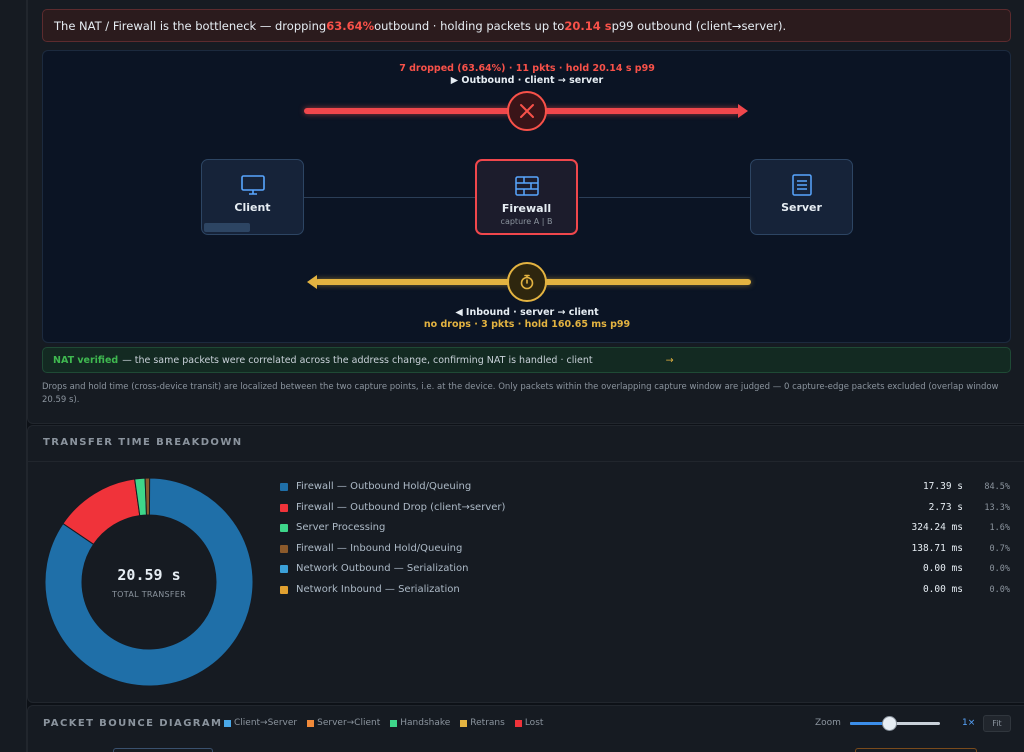 The height and width of the screenshot is (752, 1024). Describe the element at coordinates (526, 221) in the screenshot. I see `node-sub: capture A | B` at that location.